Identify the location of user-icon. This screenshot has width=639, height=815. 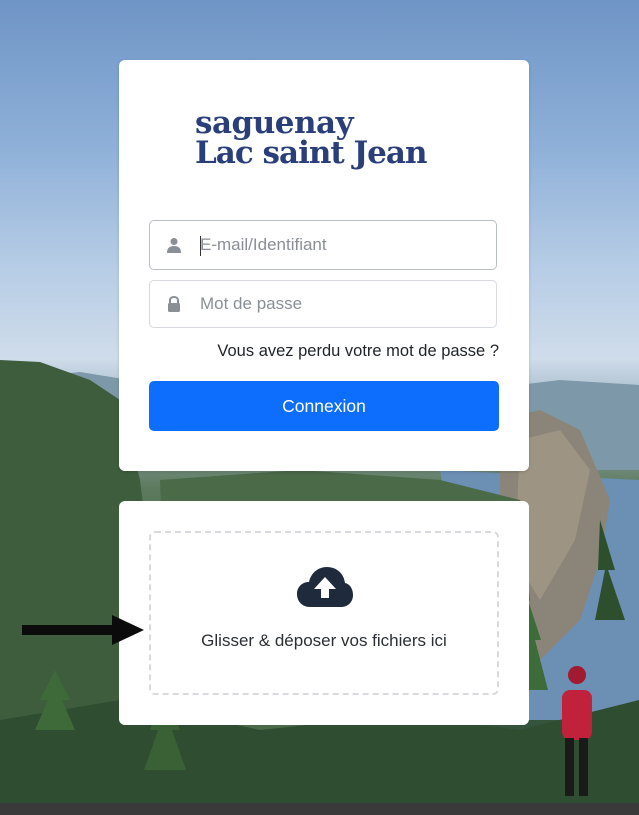
(174, 245).